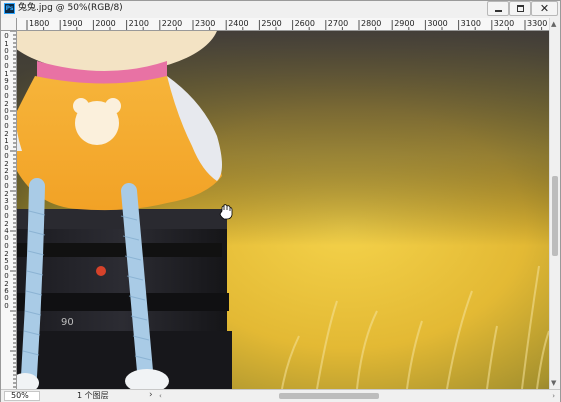 Image resolution: width=561 pixels, height=402 pixels. Describe the element at coordinates (160, 396) in the screenshot. I see `scroll-left-icon: ‹` at that location.